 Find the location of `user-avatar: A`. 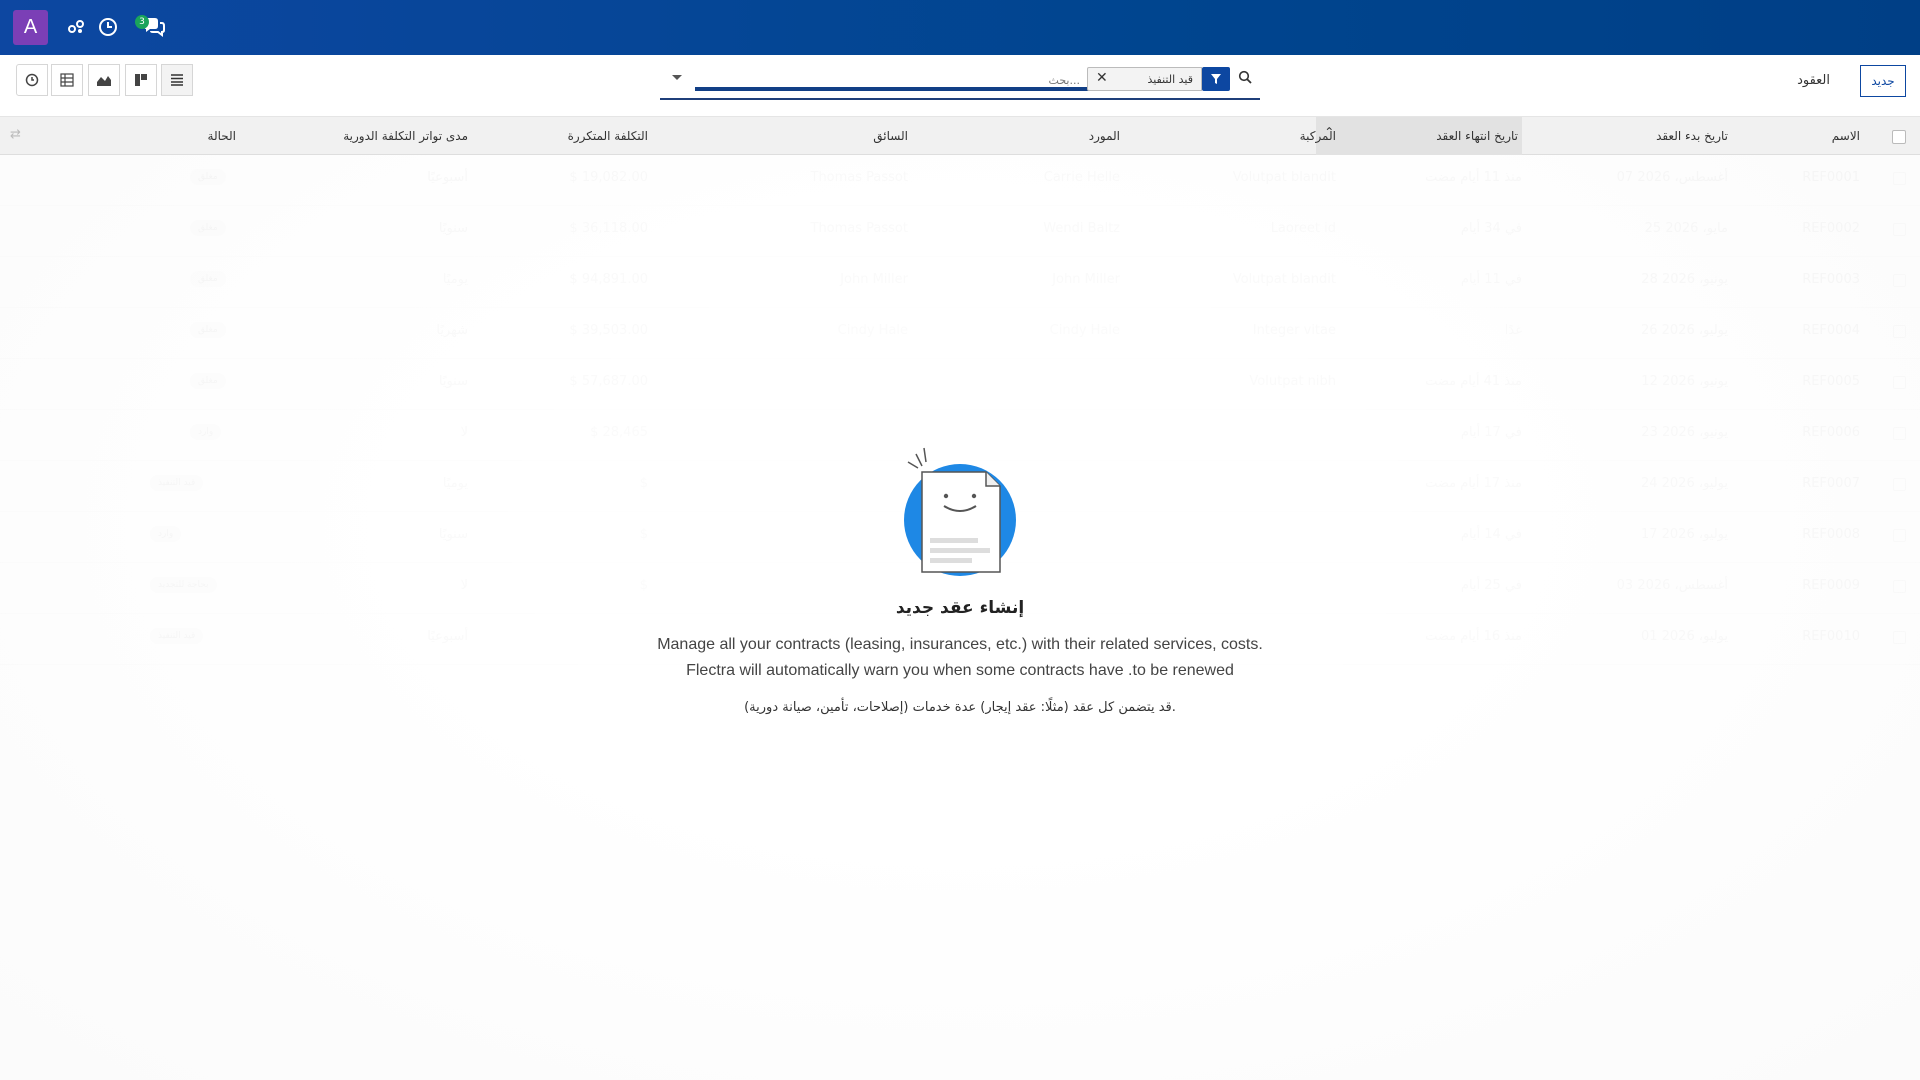

user-avatar: A is located at coordinates (30, 27).